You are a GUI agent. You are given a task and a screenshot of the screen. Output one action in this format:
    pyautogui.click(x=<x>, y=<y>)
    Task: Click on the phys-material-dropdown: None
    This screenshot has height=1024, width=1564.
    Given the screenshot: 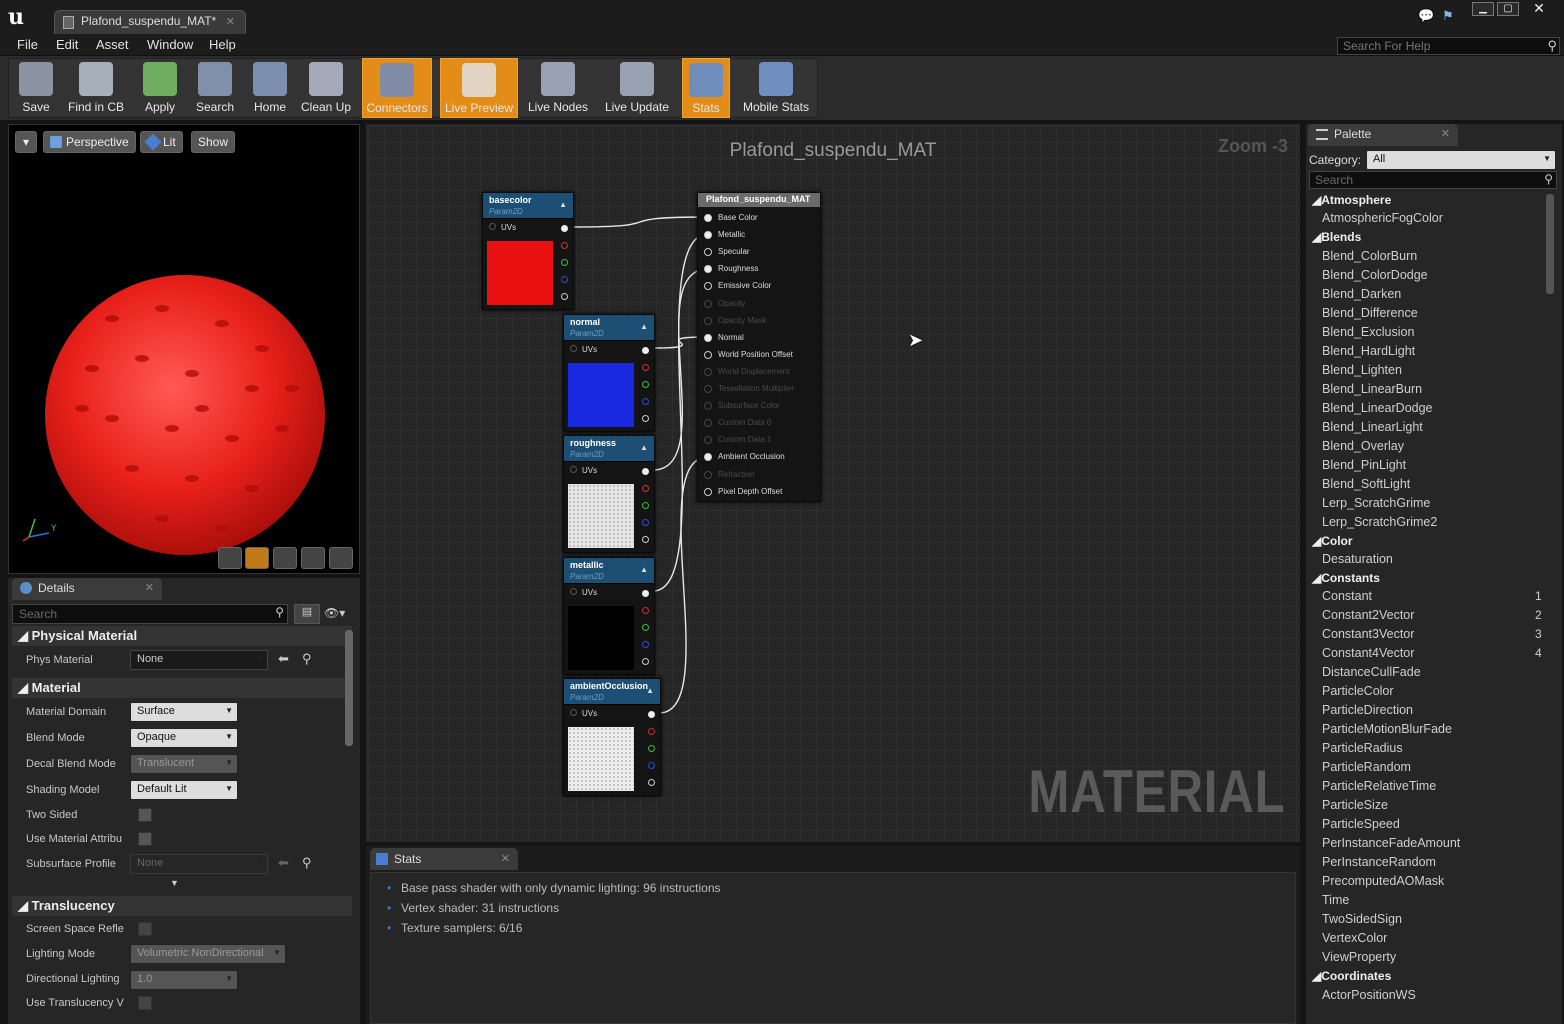 What is the action you would take?
    pyautogui.click(x=199, y=660)
    